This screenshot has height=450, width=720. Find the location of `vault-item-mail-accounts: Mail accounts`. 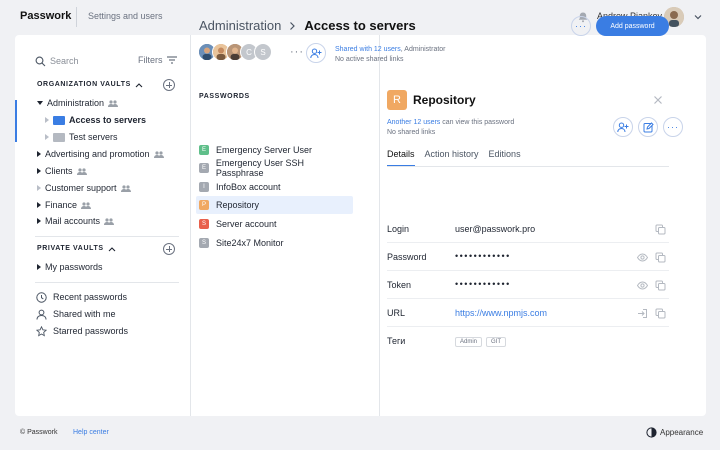

vault-item-mail-accounts: Mail accounts is located at coordinates (76, 221).